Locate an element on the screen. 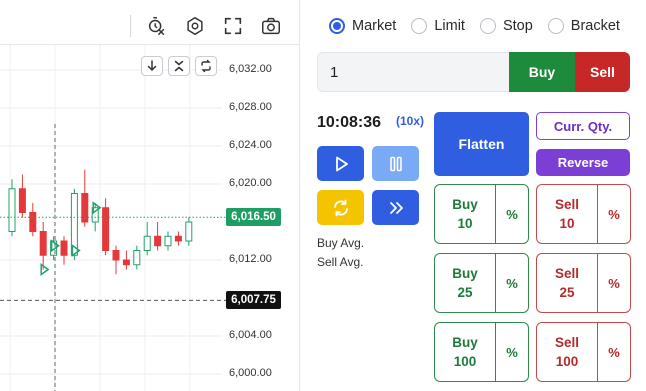 This screenshot has width=646, height=391. sell-average-label: Sell Avg. is located at coordinates (340, 262).